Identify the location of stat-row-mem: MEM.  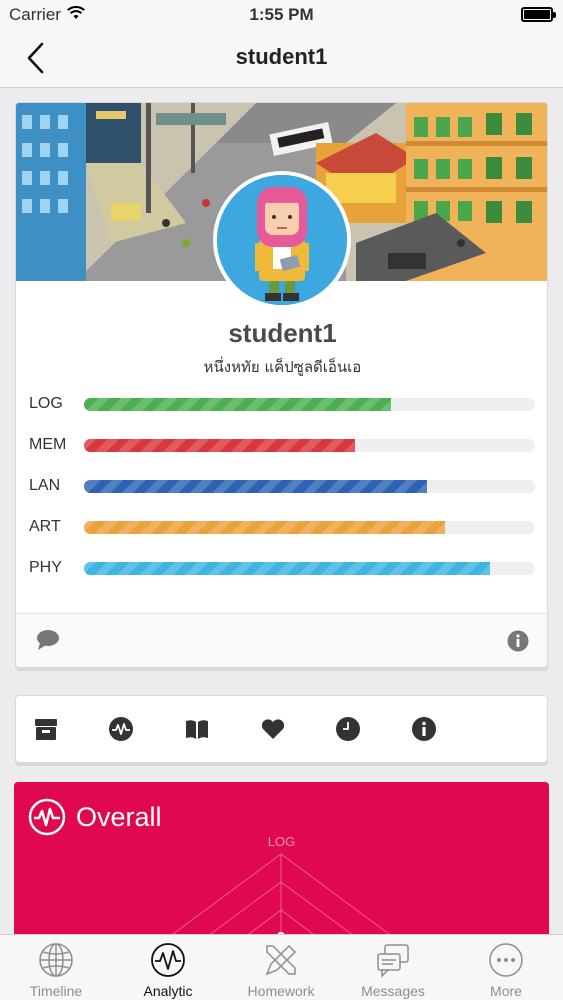
(282, 446).